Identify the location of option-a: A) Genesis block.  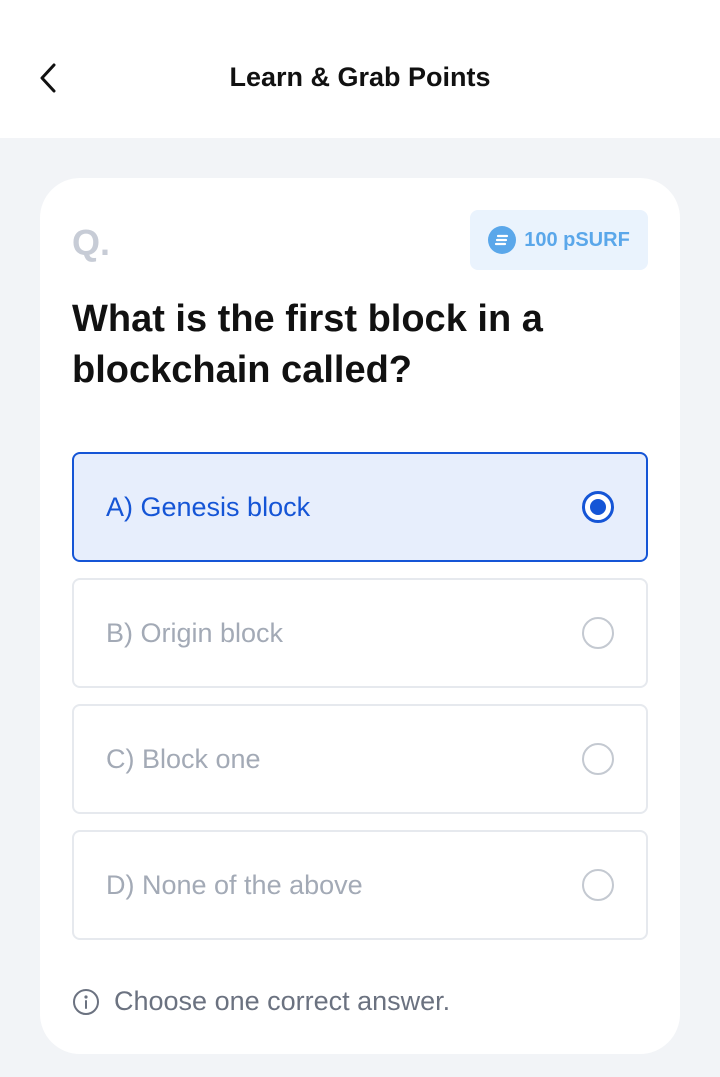
(360, 507).